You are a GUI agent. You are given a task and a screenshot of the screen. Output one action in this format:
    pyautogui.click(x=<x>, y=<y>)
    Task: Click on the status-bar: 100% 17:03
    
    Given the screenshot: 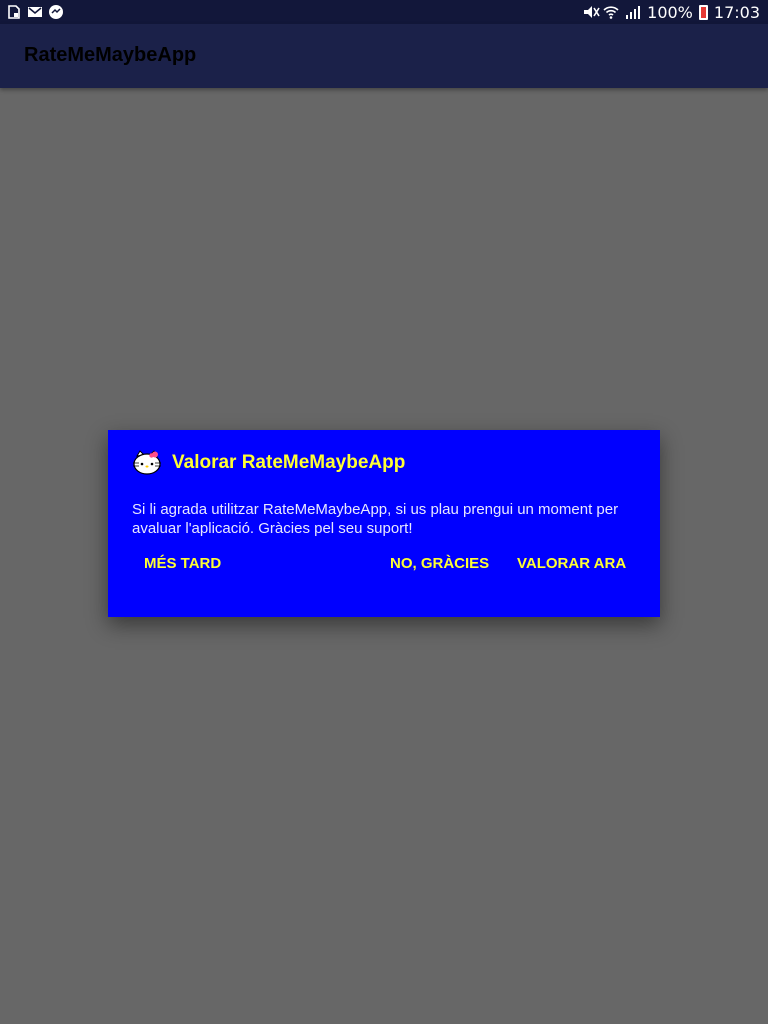 What is the action you would take?
    pyautogui.click(x=384, y=12)
    